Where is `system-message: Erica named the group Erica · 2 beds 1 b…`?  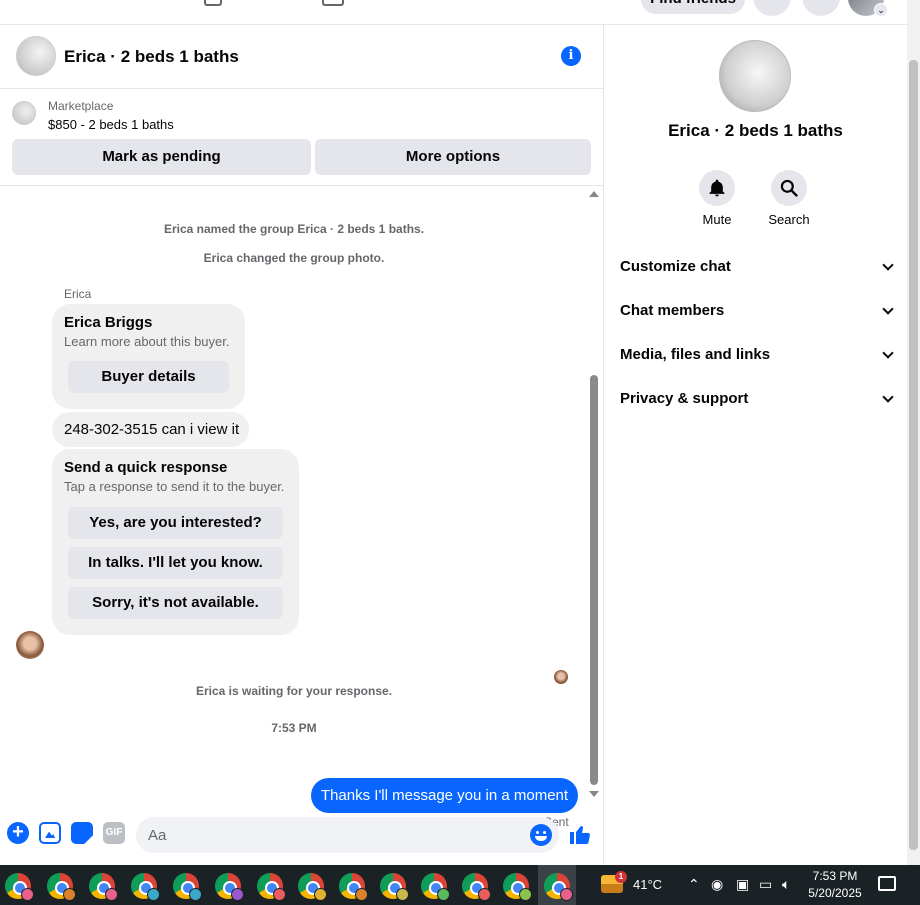
system-message: Erica named the group Erica · 2 beds 1 b… is located at coordinates (294, 229).